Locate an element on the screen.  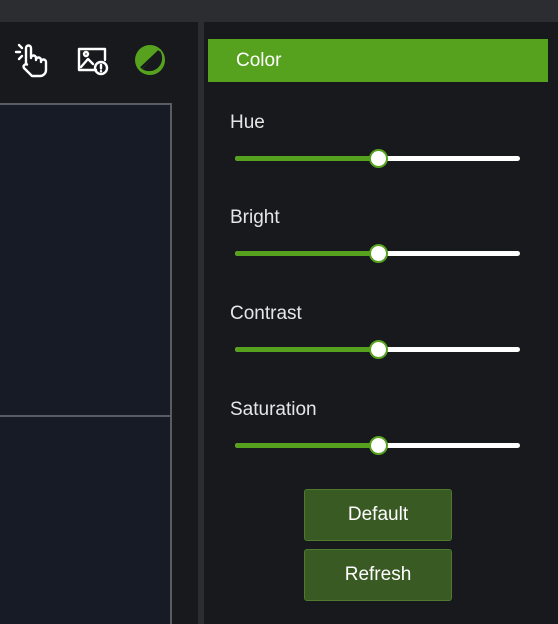
contrast-control: Contrast is located at coordinates (380, 331).